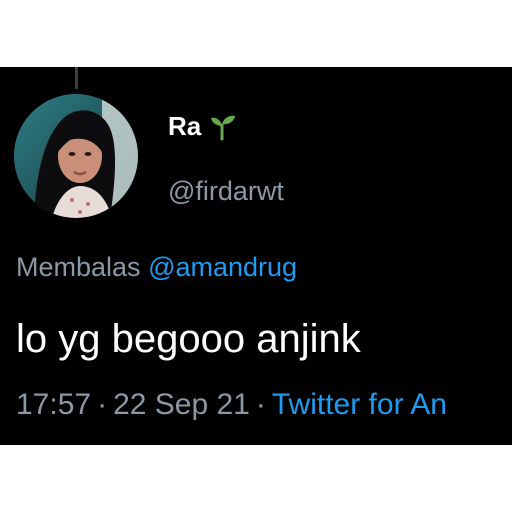  I want to click on tweet-text: lo yg begooo anjink, so click(188, 339).